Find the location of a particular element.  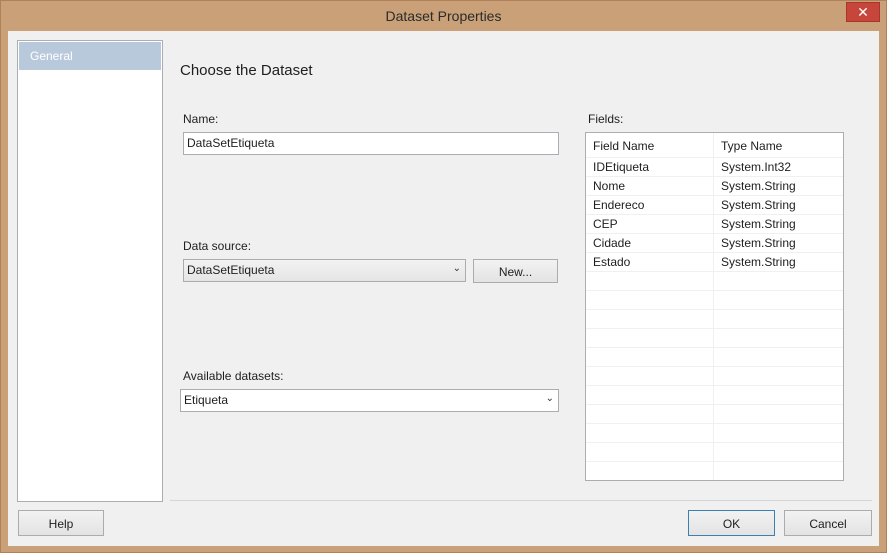

field-name-cell: Estado is located at coordinates (650, 262).